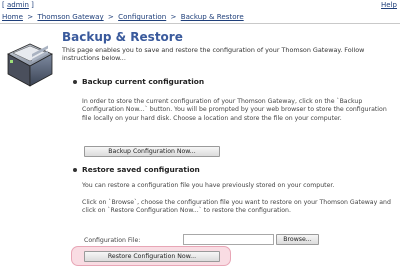 The height and width of the screenshot is (269, 400). Describe the element at coordinates (200, 5) in the screenshot. I see `top-bar: [ admin ] Help` at that location.